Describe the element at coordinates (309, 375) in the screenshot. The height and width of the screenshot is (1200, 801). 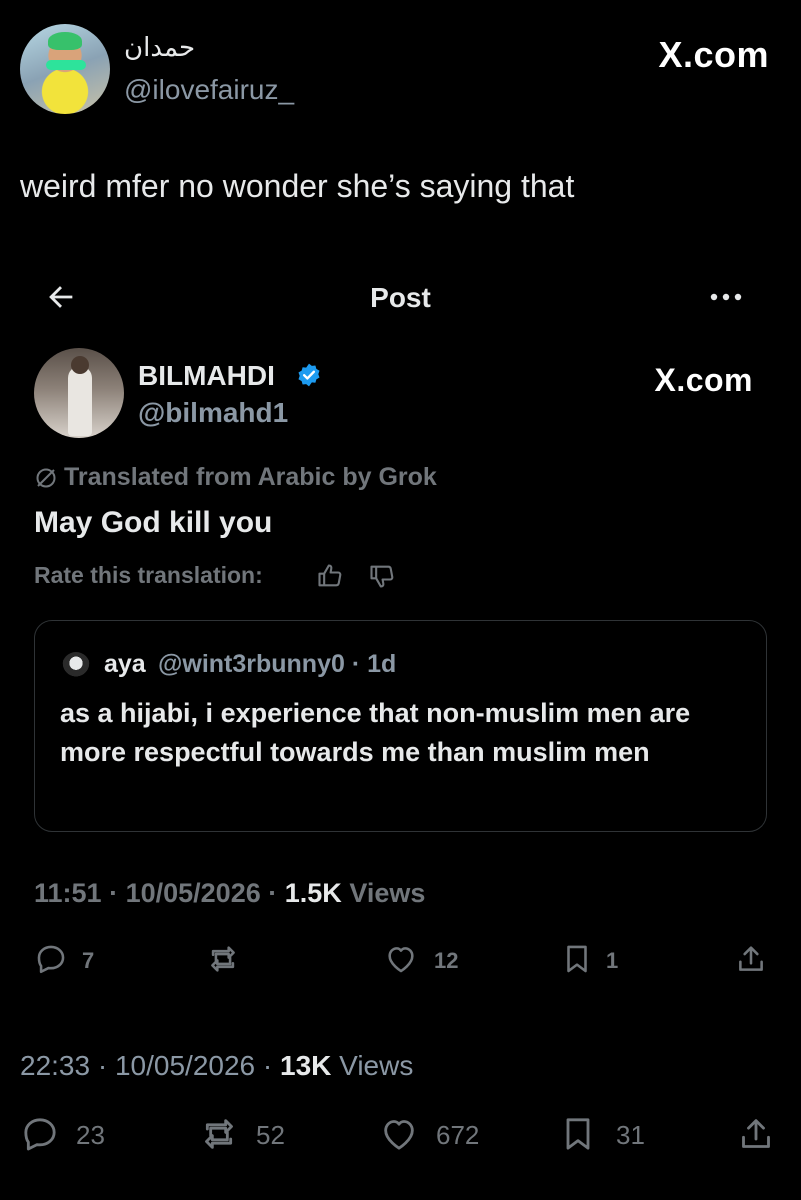
I see `verified-badge-icon` at that location.